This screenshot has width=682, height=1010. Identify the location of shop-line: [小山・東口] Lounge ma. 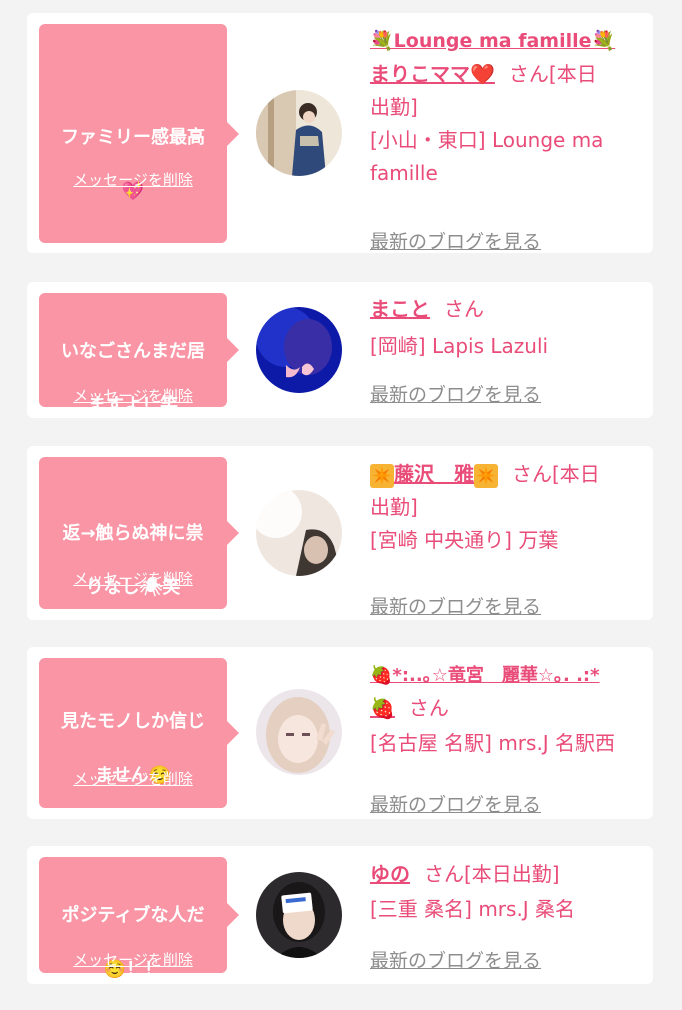
(487, 140).